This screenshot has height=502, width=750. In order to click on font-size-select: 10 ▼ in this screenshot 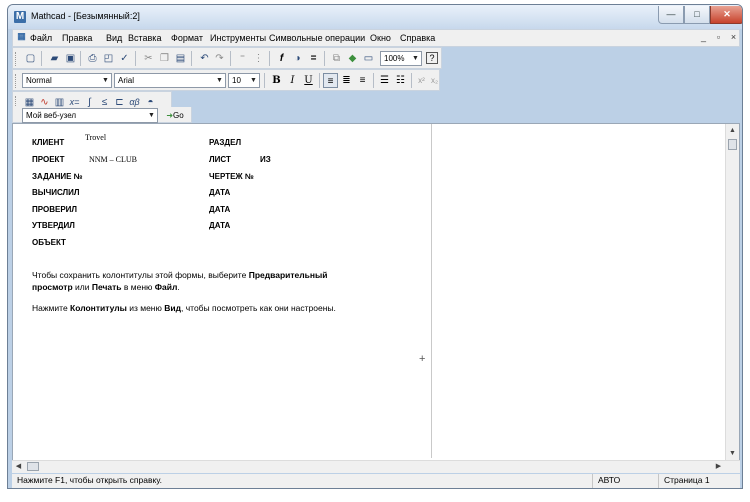, I will do `click(244, 80)`.